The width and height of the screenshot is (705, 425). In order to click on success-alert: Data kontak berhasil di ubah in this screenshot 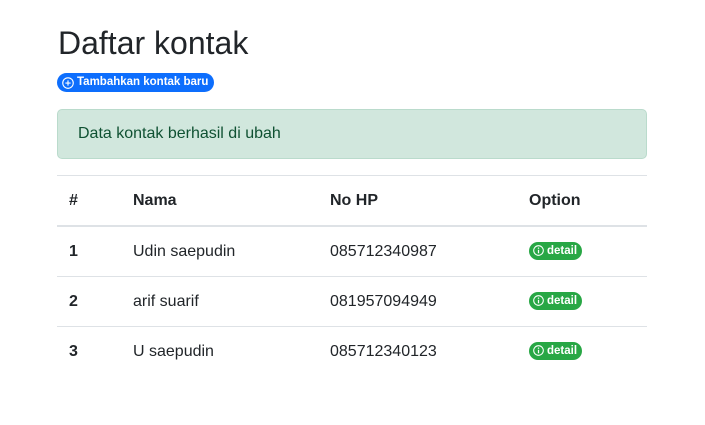, I will do `click(352, 134)`.